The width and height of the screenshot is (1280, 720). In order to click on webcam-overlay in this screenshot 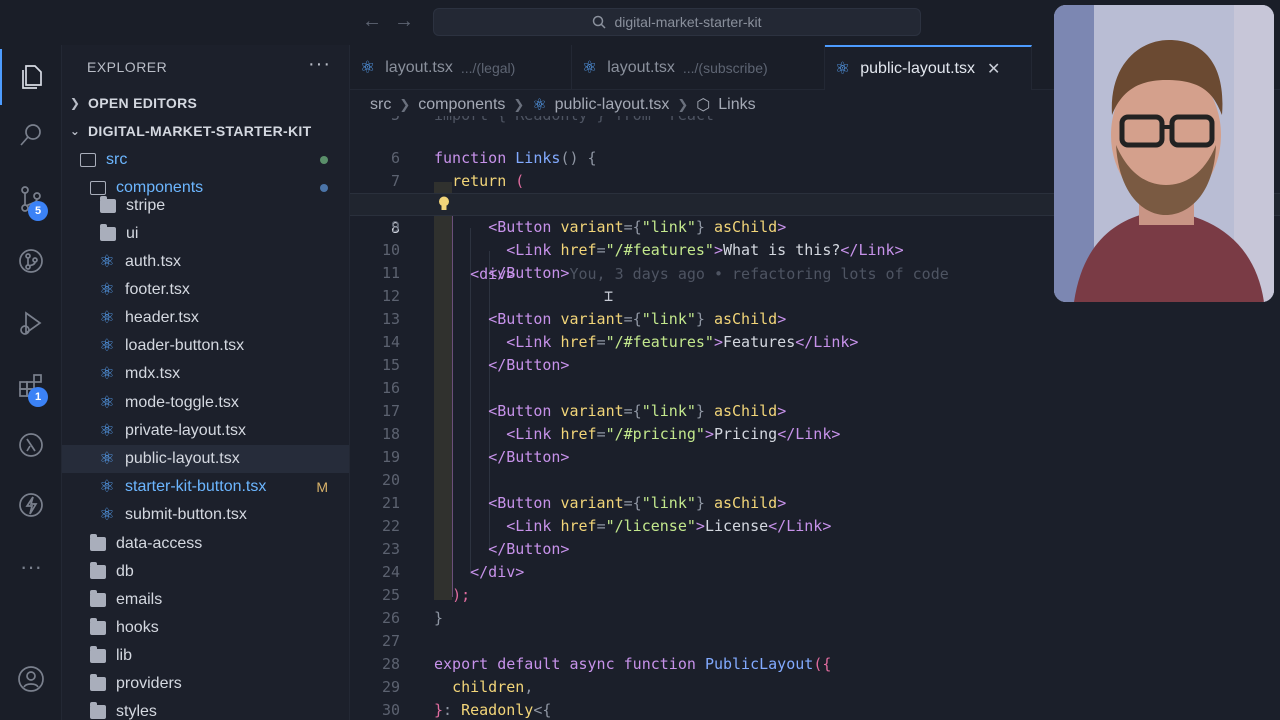, I will do `click(1164, 153)`.